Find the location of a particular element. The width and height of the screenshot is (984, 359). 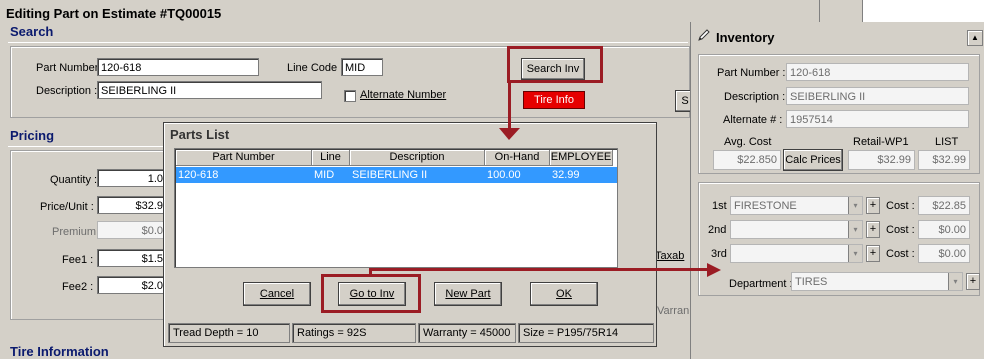

alternate-number-checkbox is located at coordinates (350, 96).